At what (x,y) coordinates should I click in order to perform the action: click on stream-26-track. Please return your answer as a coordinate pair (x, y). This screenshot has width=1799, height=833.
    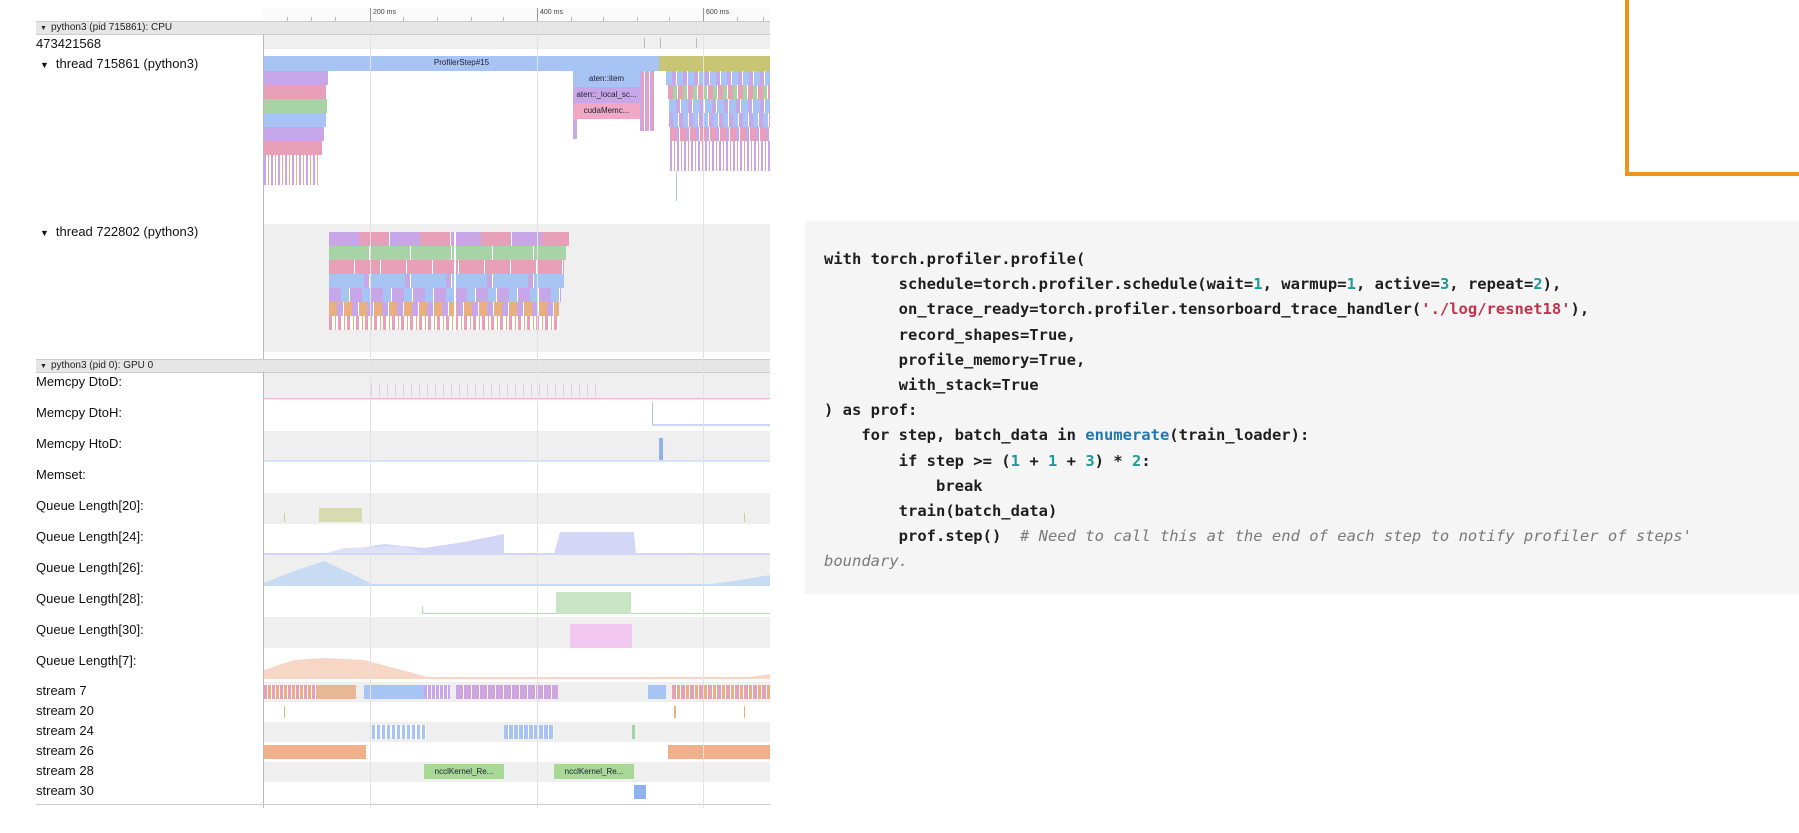
    Looking at the image, I should click on (517, 752).